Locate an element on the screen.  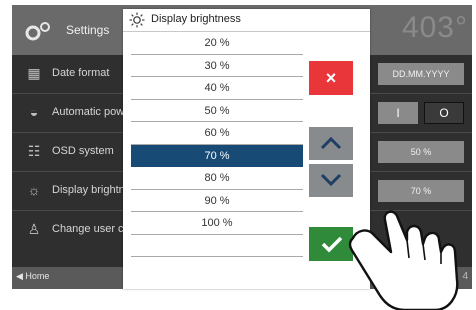
dialog-header: Display brightness is located at coordinates (246, 20).